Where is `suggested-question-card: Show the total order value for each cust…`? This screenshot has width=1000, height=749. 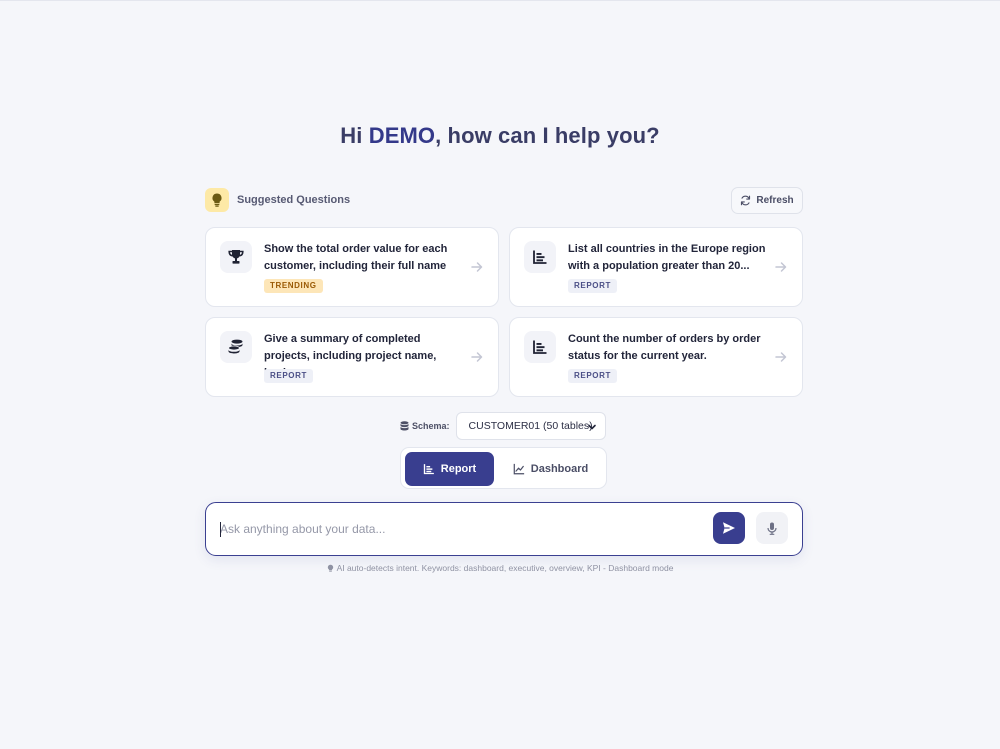 suggested-question-card: Show the total order value for each cust… is located at coordinates (352, 267).